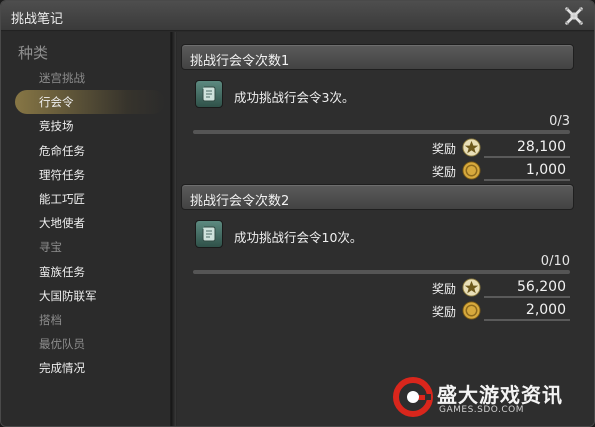  I want to click on sidebar-item-commendation: 最优队员, so click(86, 344).